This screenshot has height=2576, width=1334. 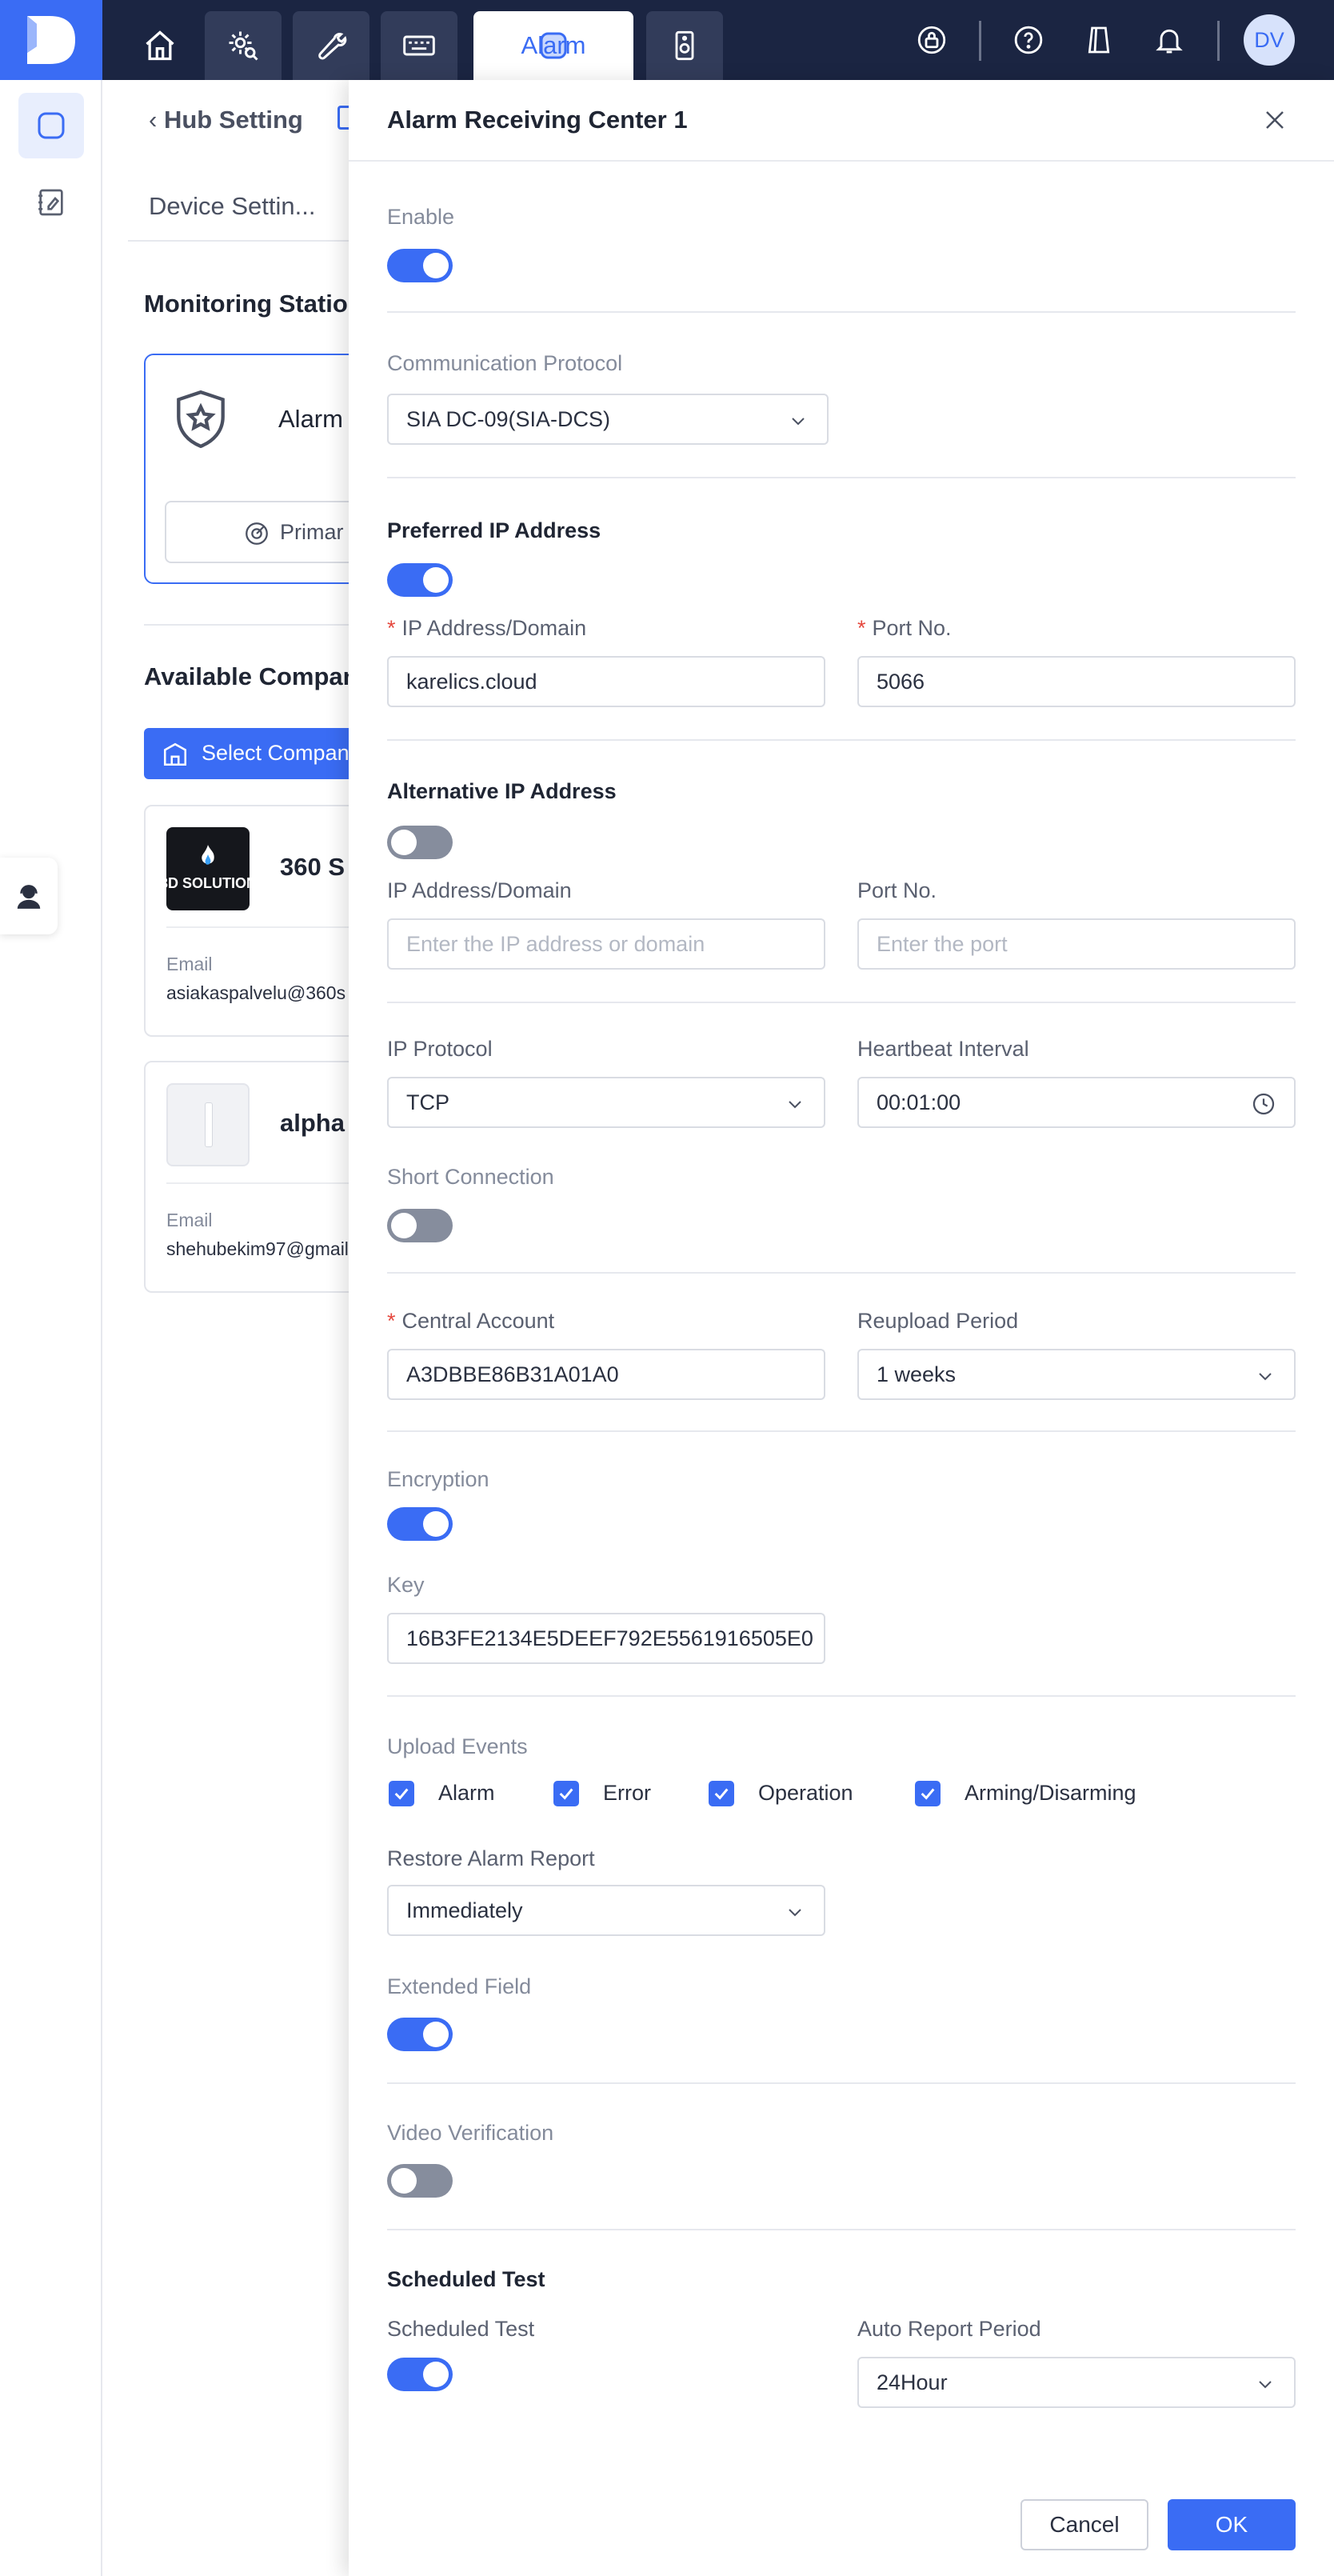 I want to click on home-icon, so click(x=160, y=45).